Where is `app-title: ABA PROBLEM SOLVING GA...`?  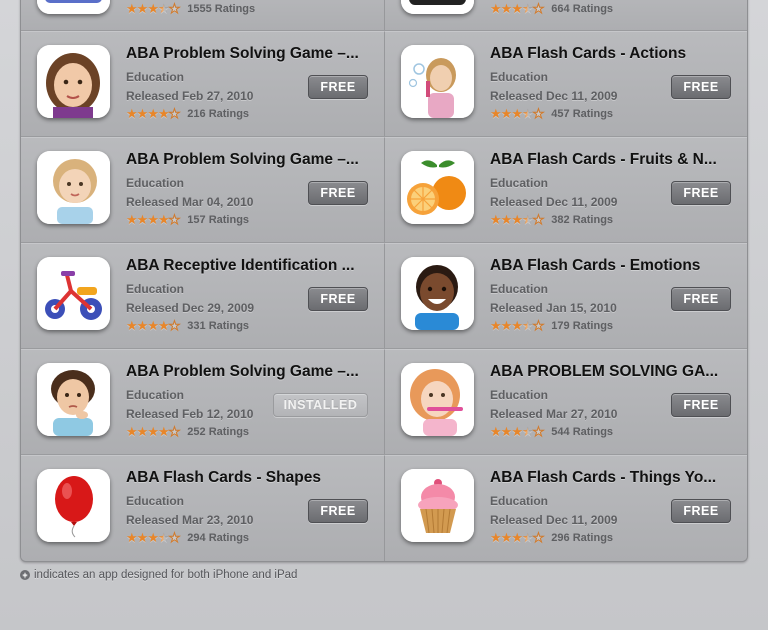
app-title: ABA PROBLEM SOLVING GA... is located at coordinates (612, 372).